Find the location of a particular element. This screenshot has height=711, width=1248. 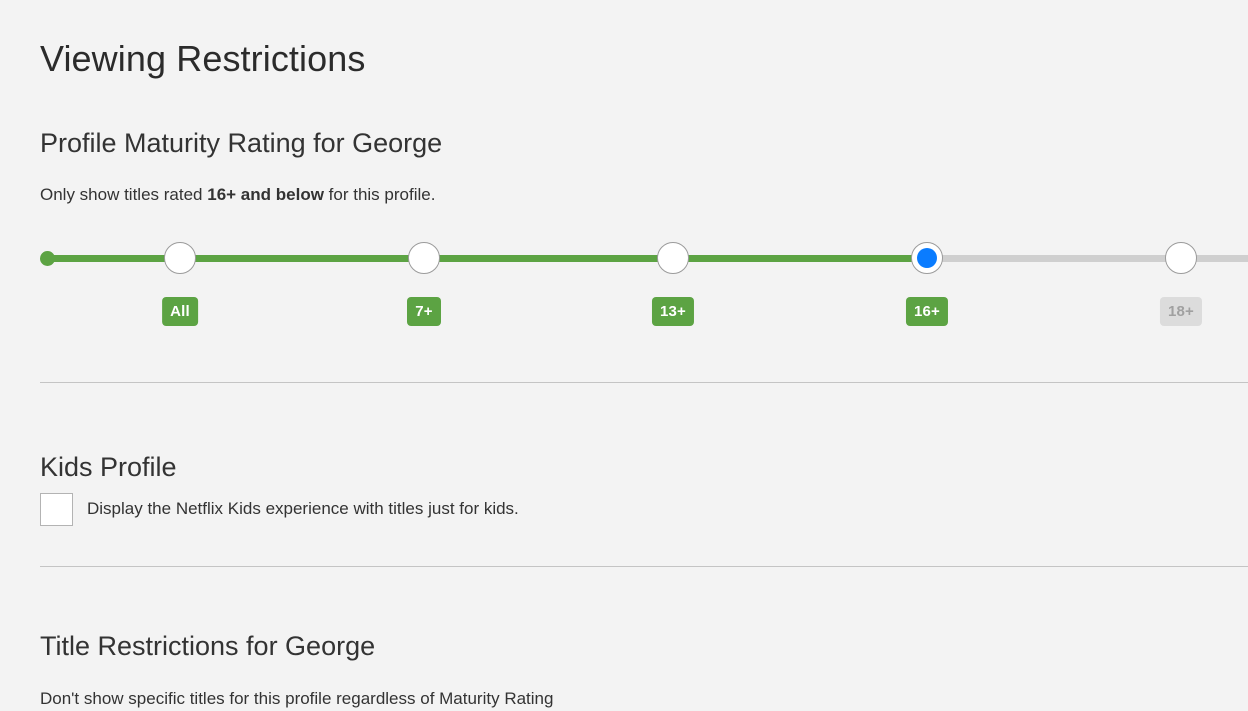

slider-thumb-all is located at coordinates (180, 258).